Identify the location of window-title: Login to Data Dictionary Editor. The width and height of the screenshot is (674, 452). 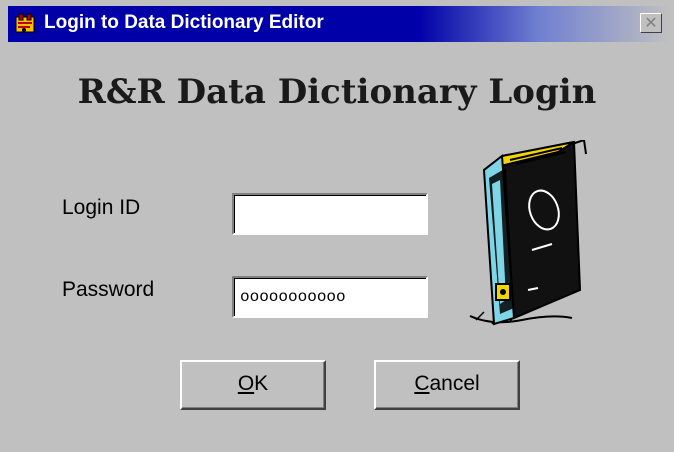
(184, 22).